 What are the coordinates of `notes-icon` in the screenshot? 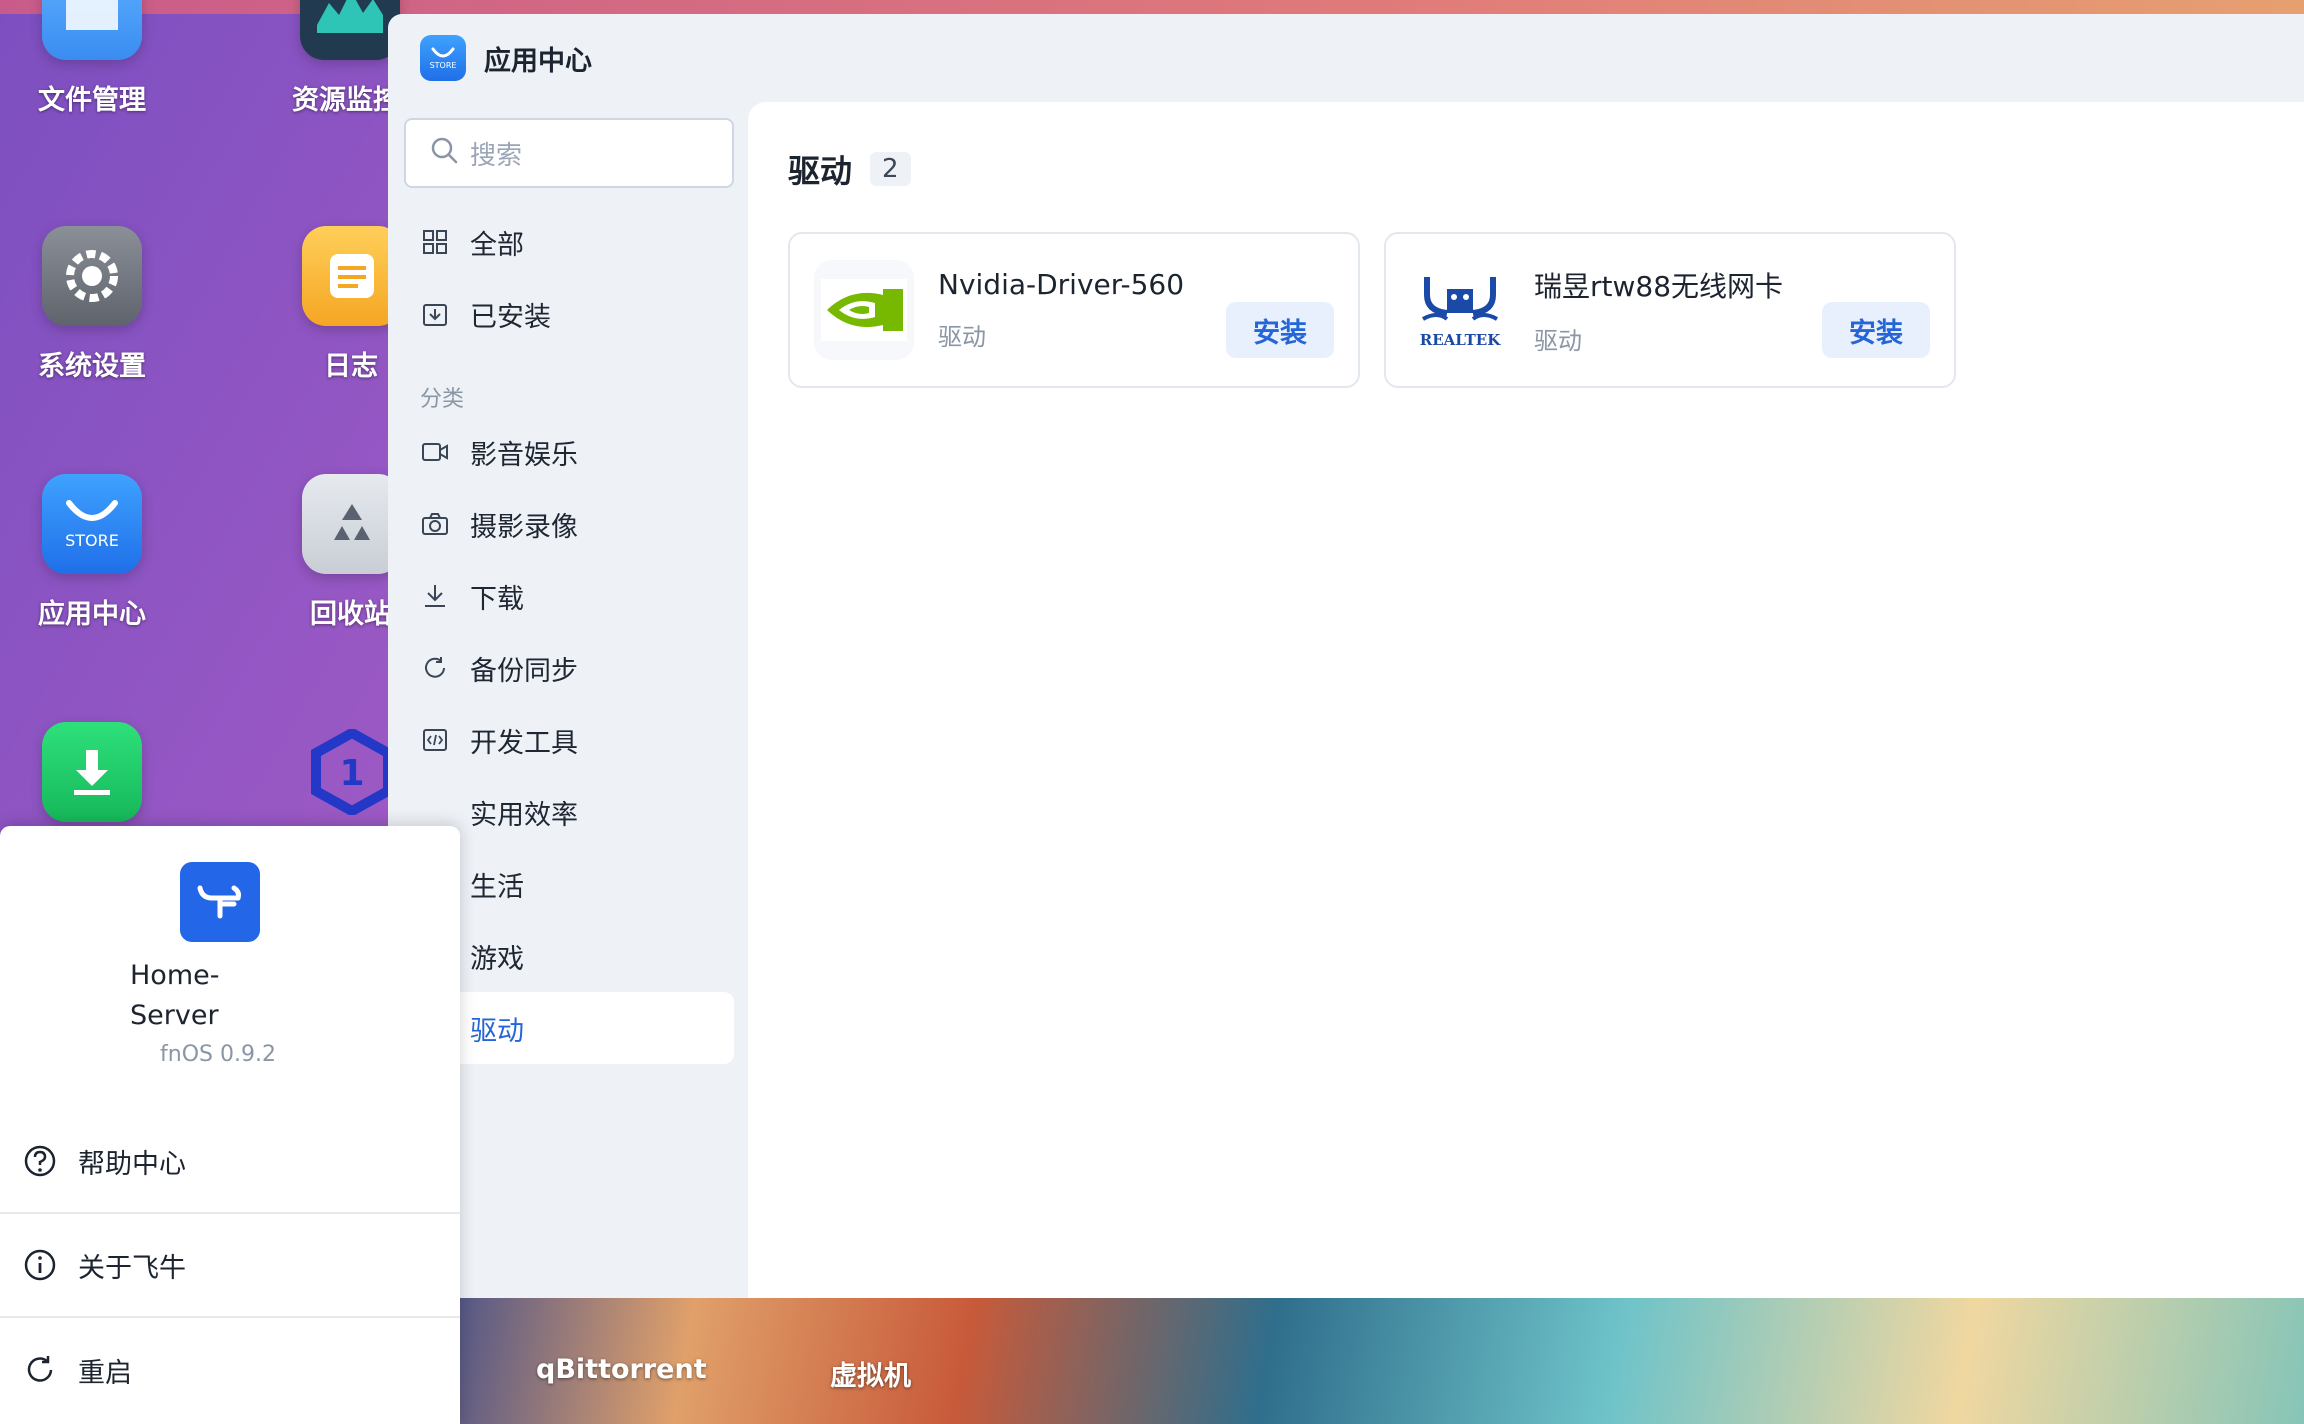 It's located at (352, 276).